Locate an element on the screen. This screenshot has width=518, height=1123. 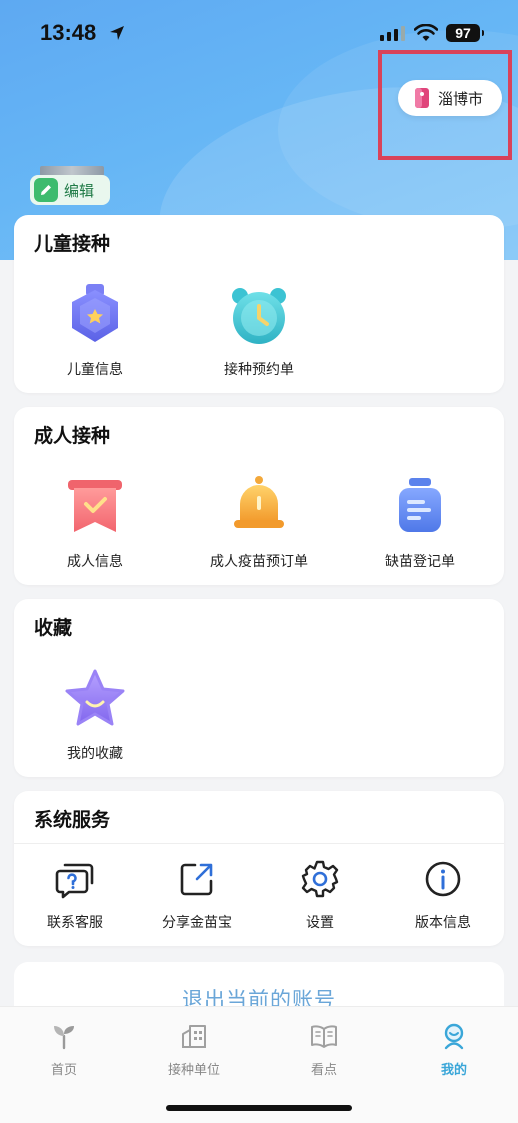
tab-mine-label: 我的 is located at coordinates (453, 1070).